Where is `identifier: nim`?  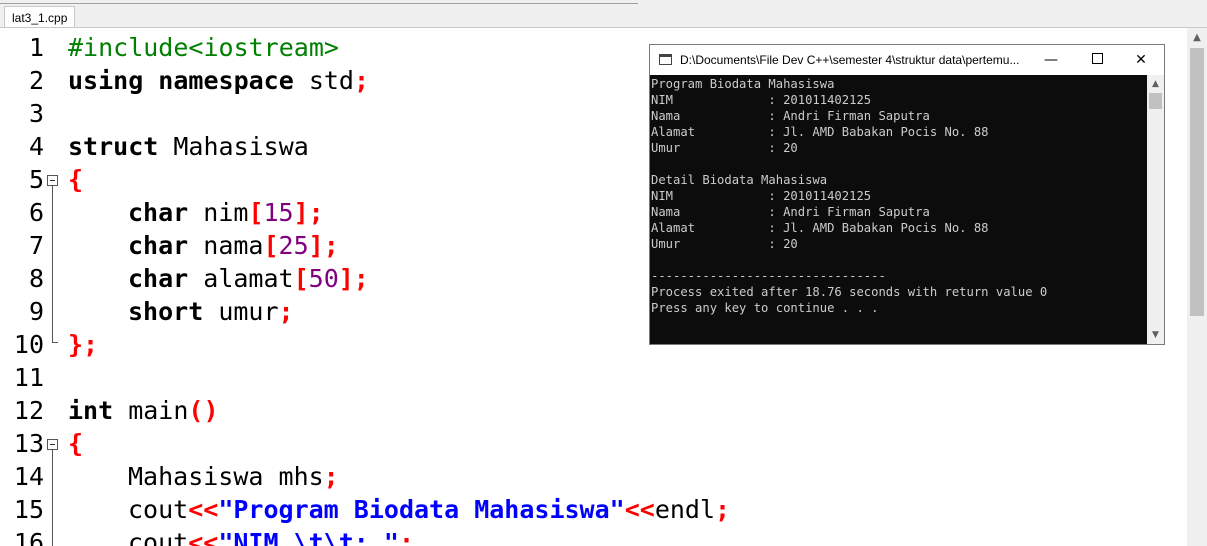 identifier: nim is located at coordinates (218, 212).